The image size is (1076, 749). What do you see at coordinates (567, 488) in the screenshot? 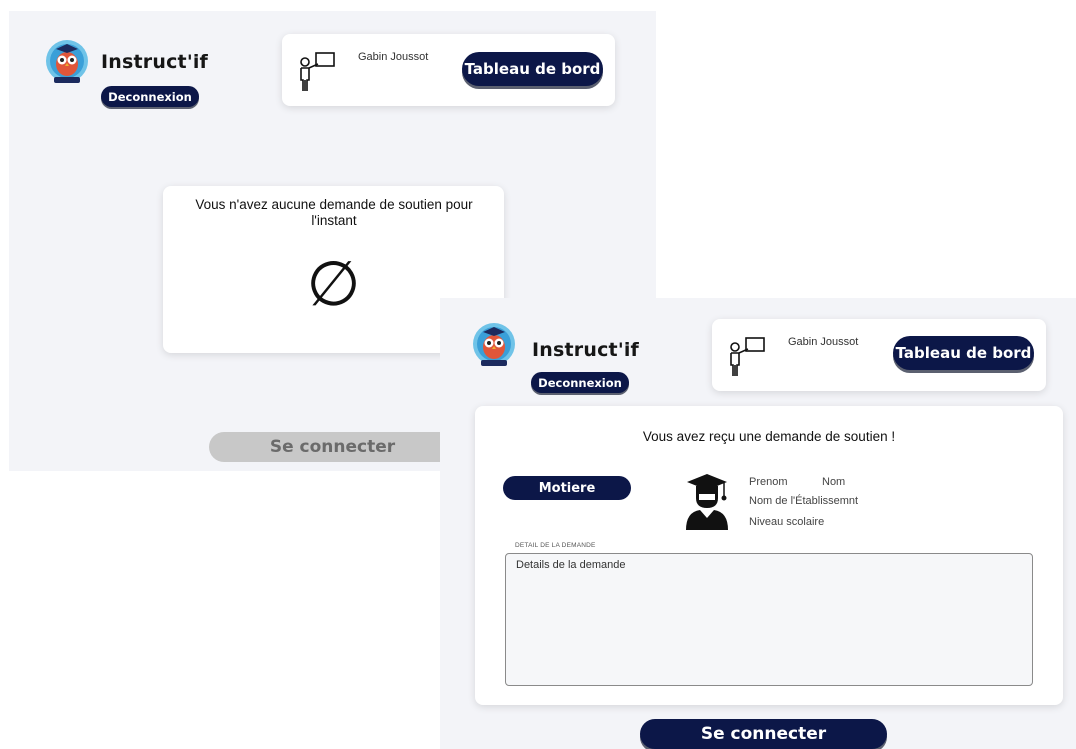
I see `subject-badge: Motiere` at bounding box center [567, 488].